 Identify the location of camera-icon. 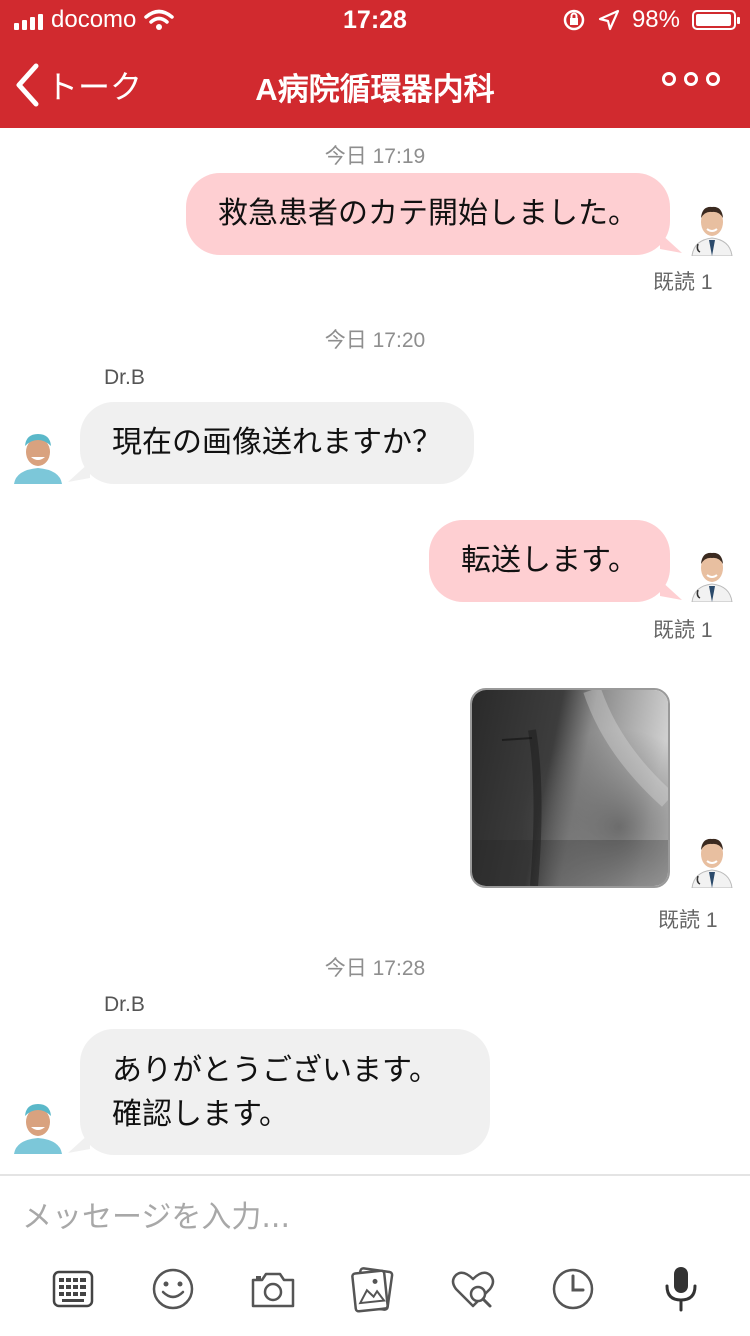
(273, 1289).